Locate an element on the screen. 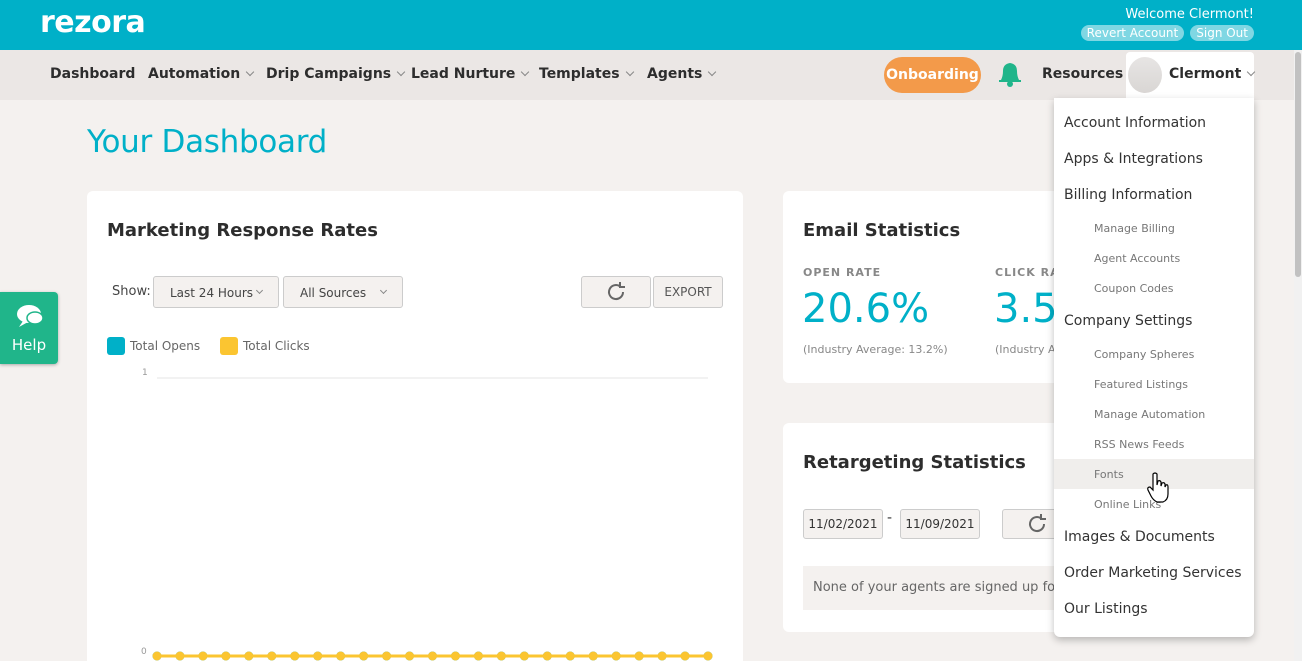 The image size is (1302, 661). user-dropdown-menu is located at coordinates (1154, 367).